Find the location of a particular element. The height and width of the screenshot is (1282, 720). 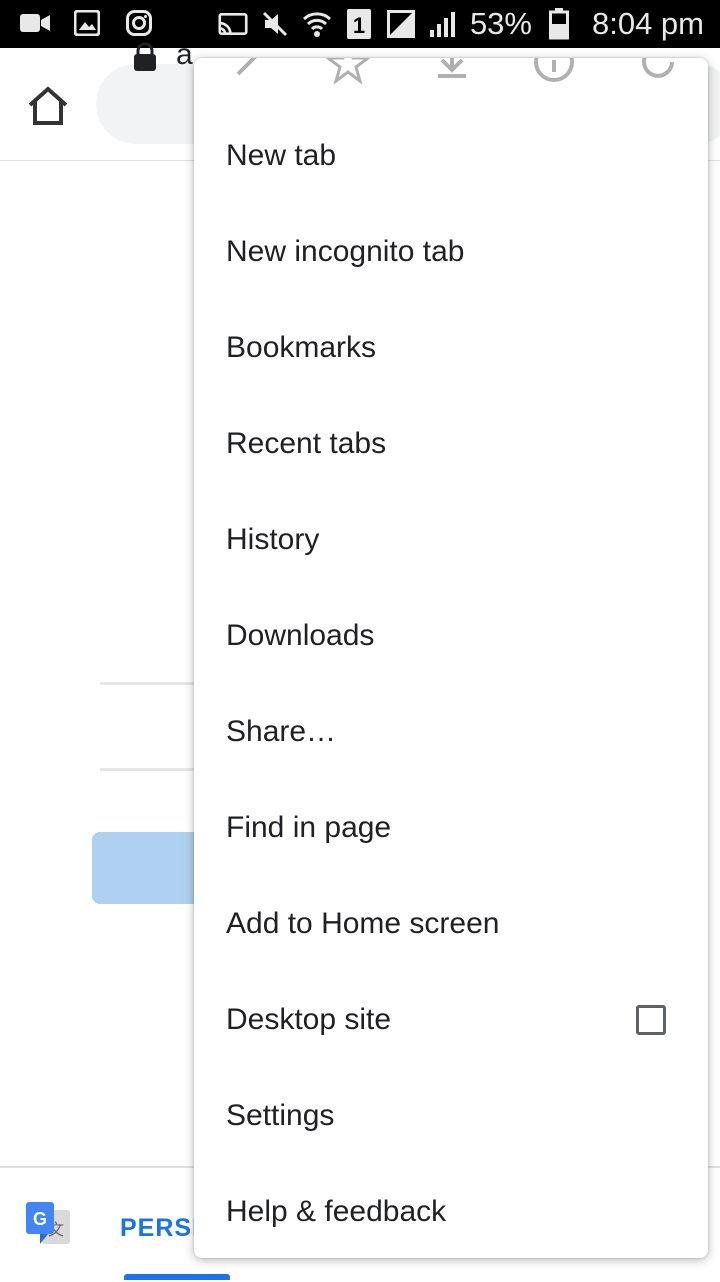

menu-item-label: Recent tabs is located at coordinates (306, 443).